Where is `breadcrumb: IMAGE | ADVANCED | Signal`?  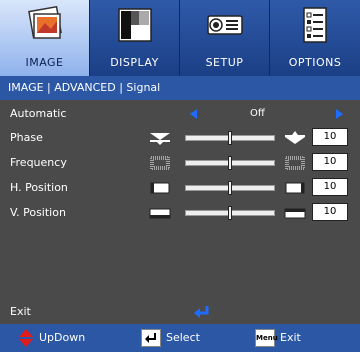 breadcrumb: IMAGE | ADVANCED | Signal is located at coordinates (180, 88).